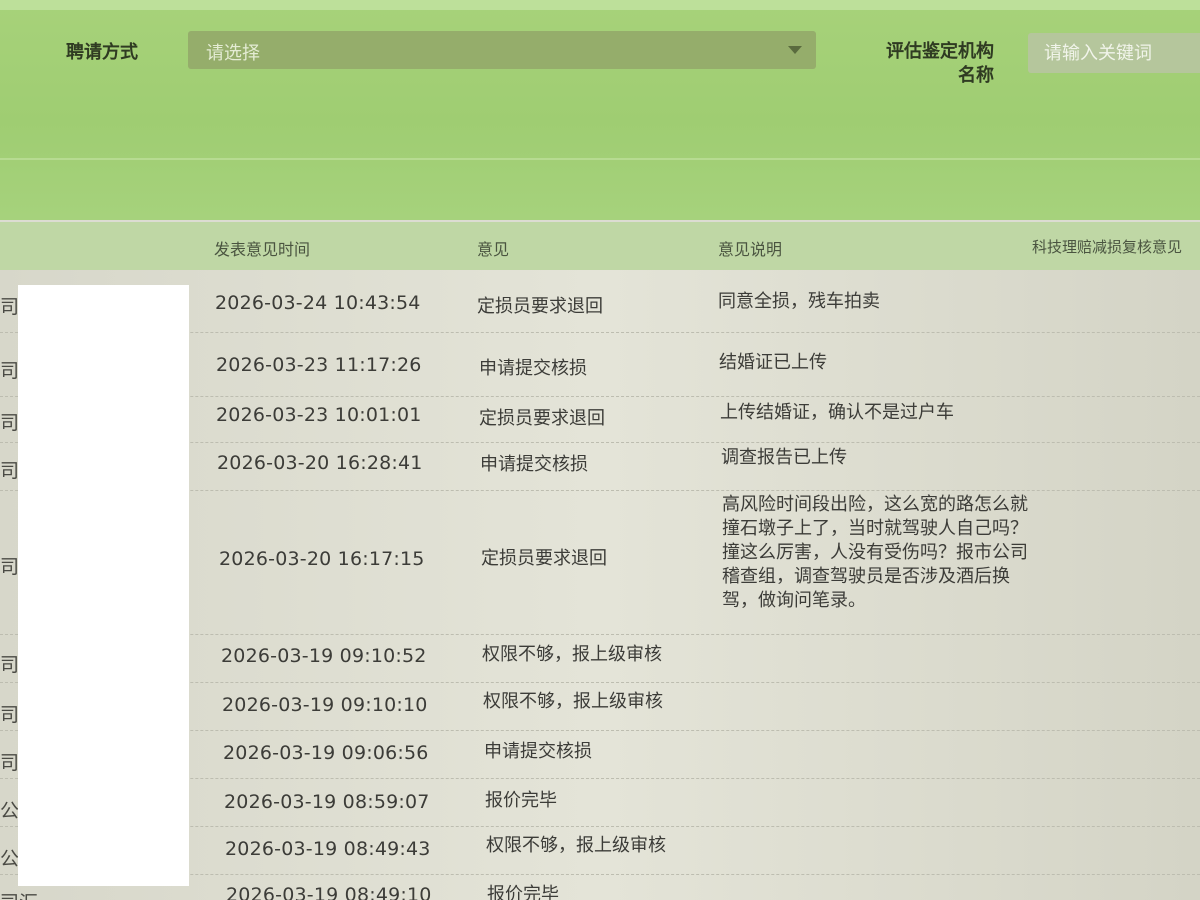 The width and height of the screenshot is (1200, 900). Describe the element at coordinates (1114, 53) in the screenshot. I see `org-name-keyword-input` at that location.